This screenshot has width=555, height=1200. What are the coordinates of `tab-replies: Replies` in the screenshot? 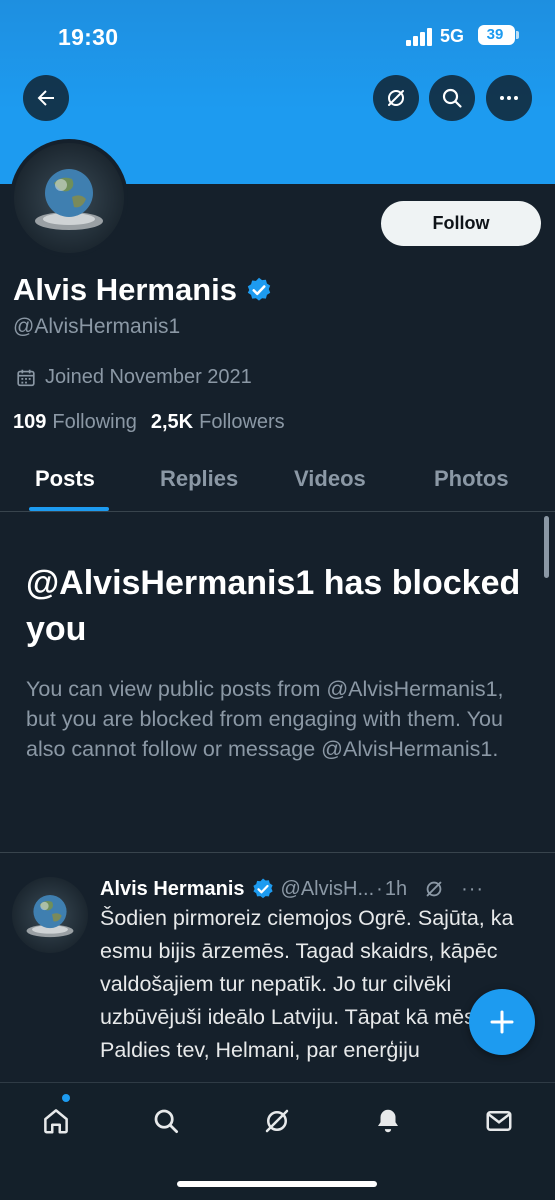 It's located at (199, 479).